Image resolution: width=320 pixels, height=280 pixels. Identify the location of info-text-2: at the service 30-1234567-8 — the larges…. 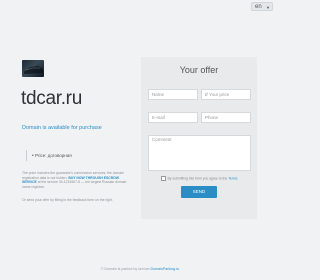
(74, 184).